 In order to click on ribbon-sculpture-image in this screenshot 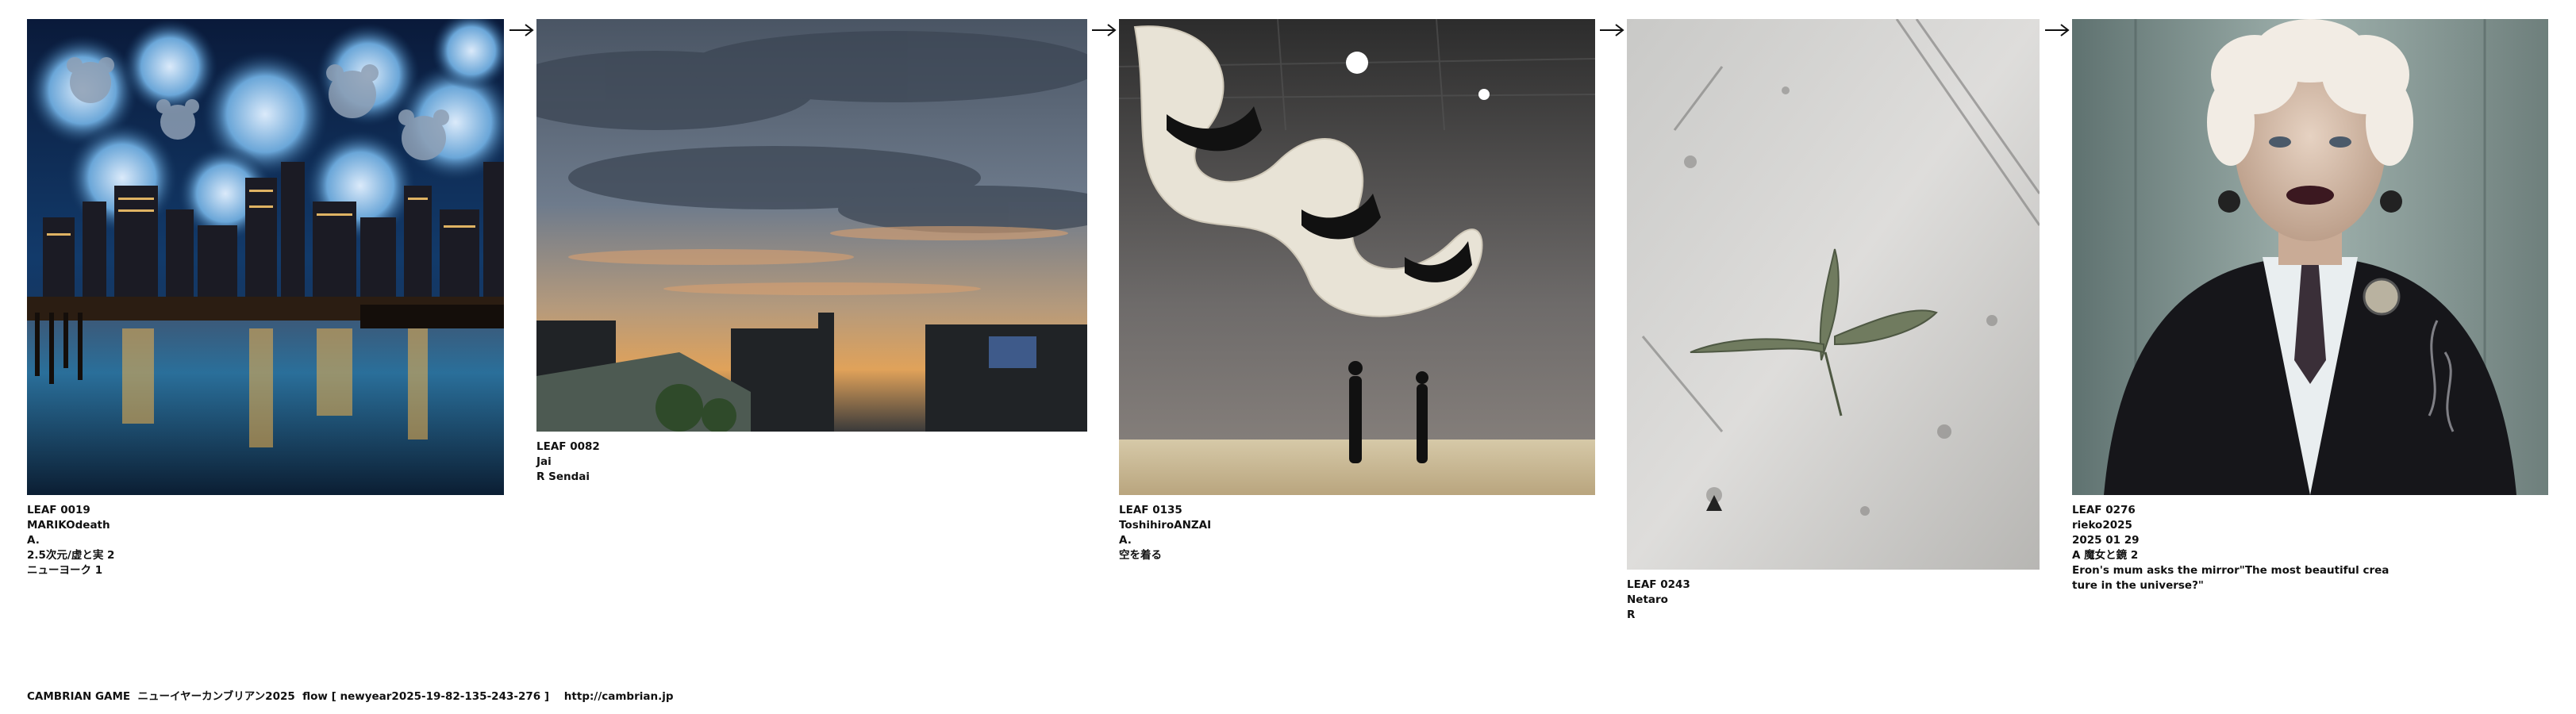, I will do `click(1357, 257)`.